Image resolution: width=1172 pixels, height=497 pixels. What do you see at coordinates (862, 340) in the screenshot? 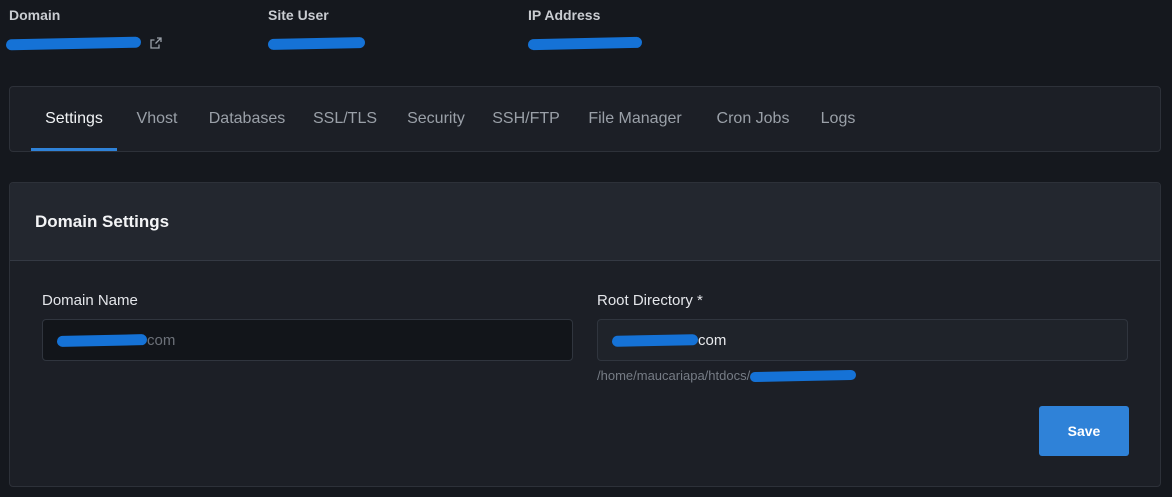
I see `root-directory-input: com` at bounding box center [862, 340].